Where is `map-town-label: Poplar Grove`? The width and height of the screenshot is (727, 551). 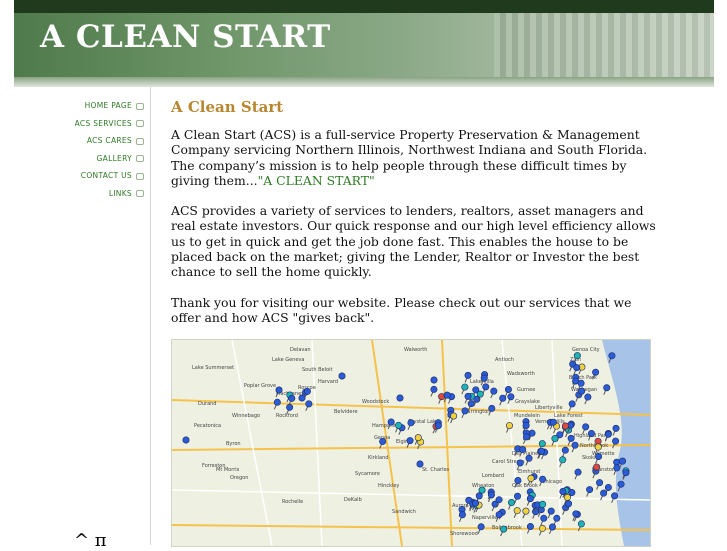
map-town-label: Poplar Grove is located at coordinates (260, 386).